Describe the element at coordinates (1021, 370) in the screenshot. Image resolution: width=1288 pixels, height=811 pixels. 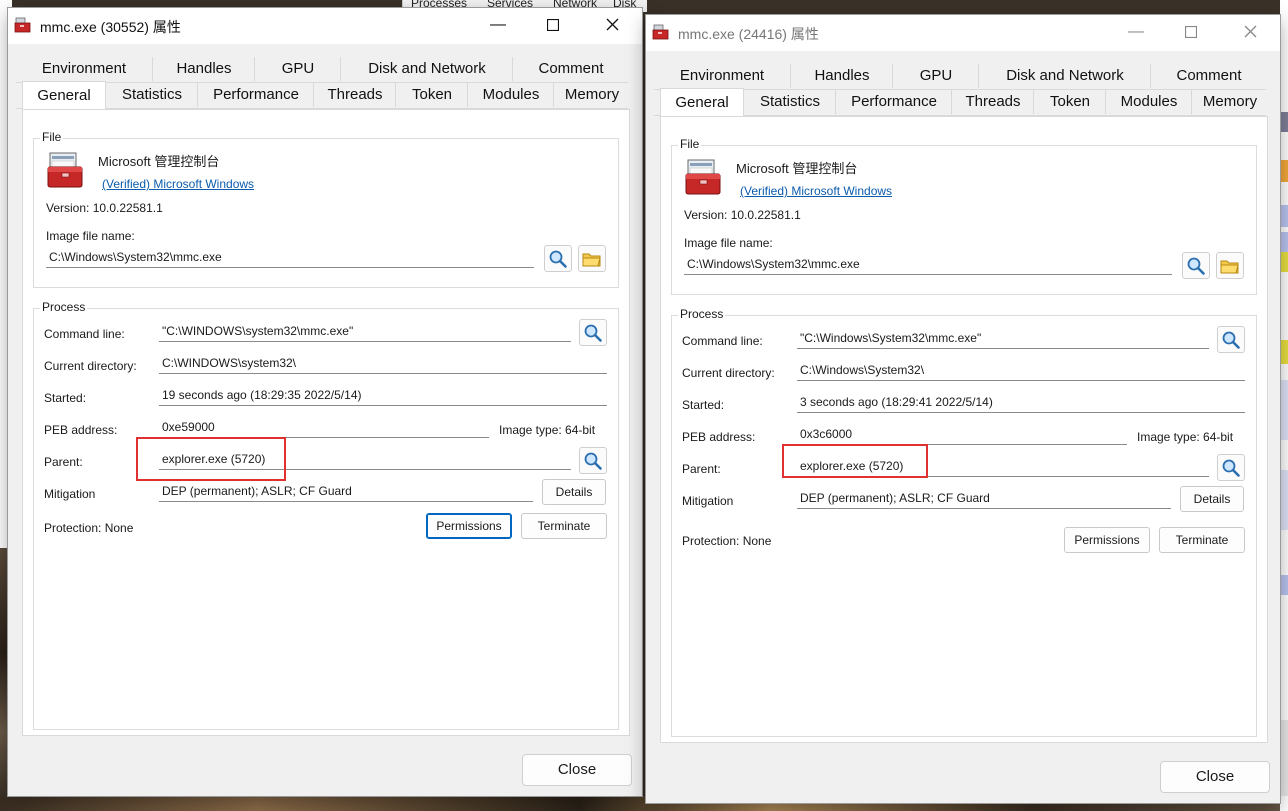
I see `current-directory-field: C:\Windows\System32\` at that location.